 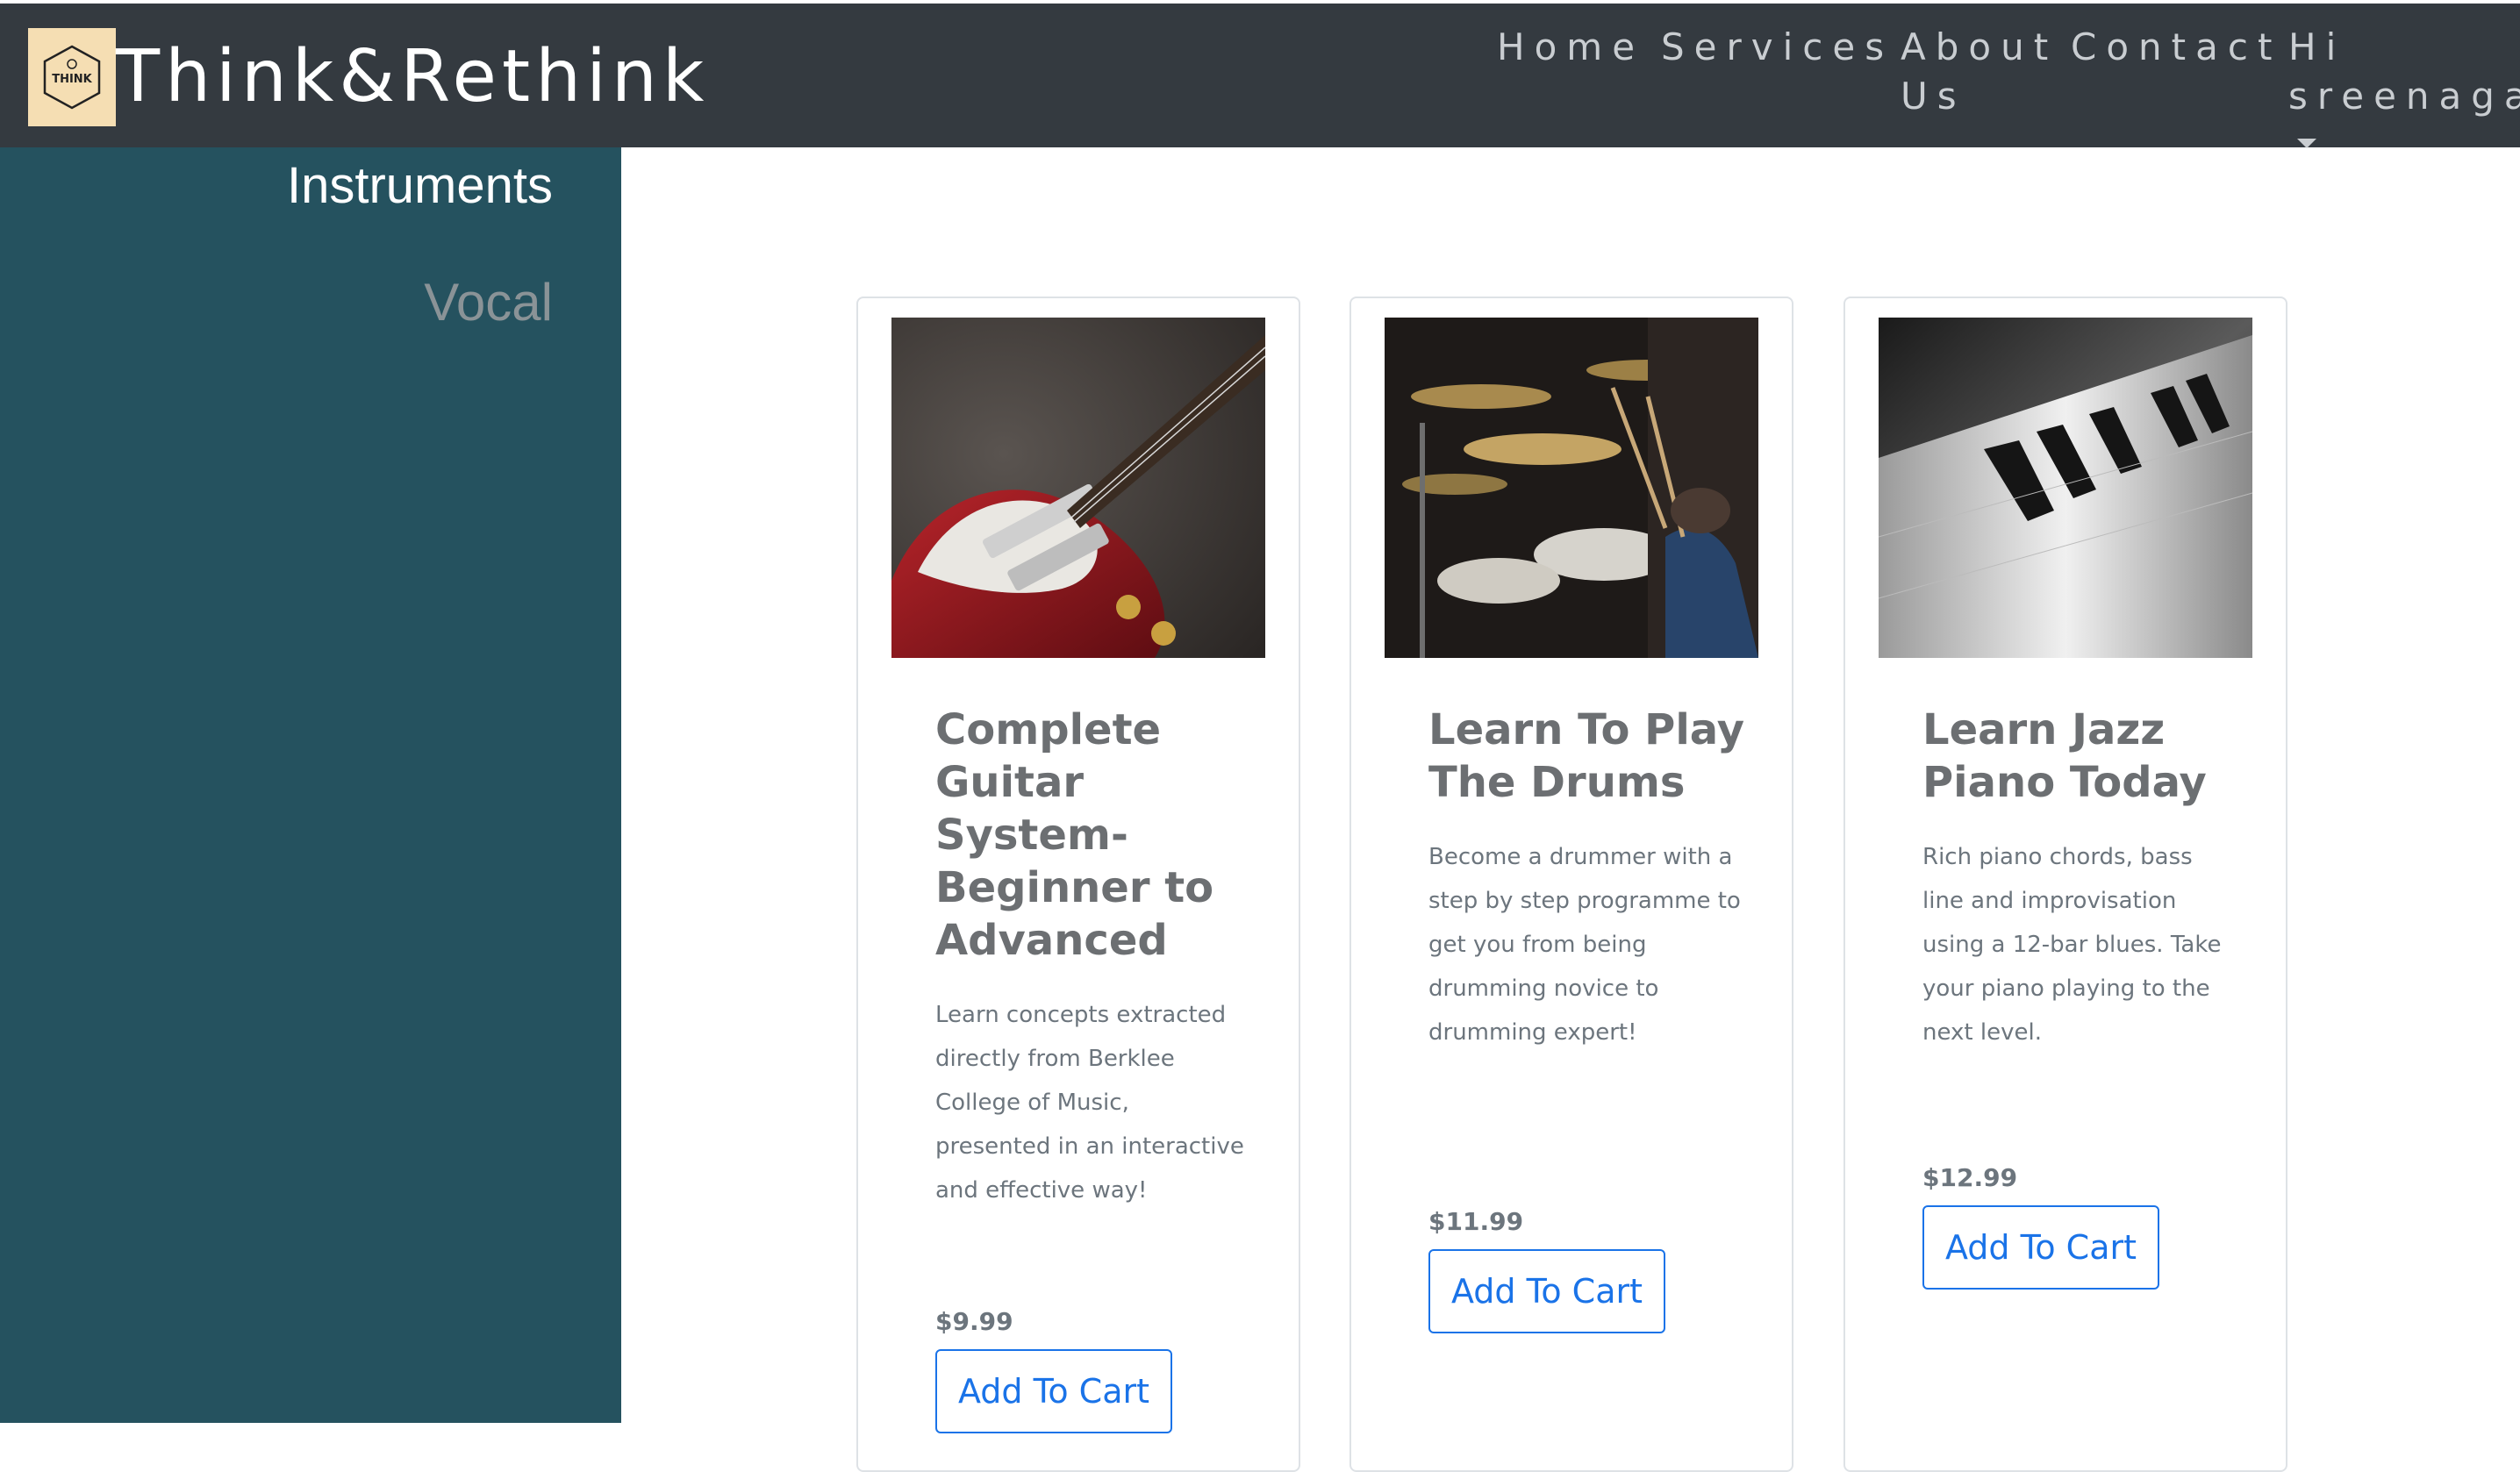 What do you see at coordinates (1777, 47) in the screenshot?
I see `nav-services: Services` at bounding box center [1777, 47].